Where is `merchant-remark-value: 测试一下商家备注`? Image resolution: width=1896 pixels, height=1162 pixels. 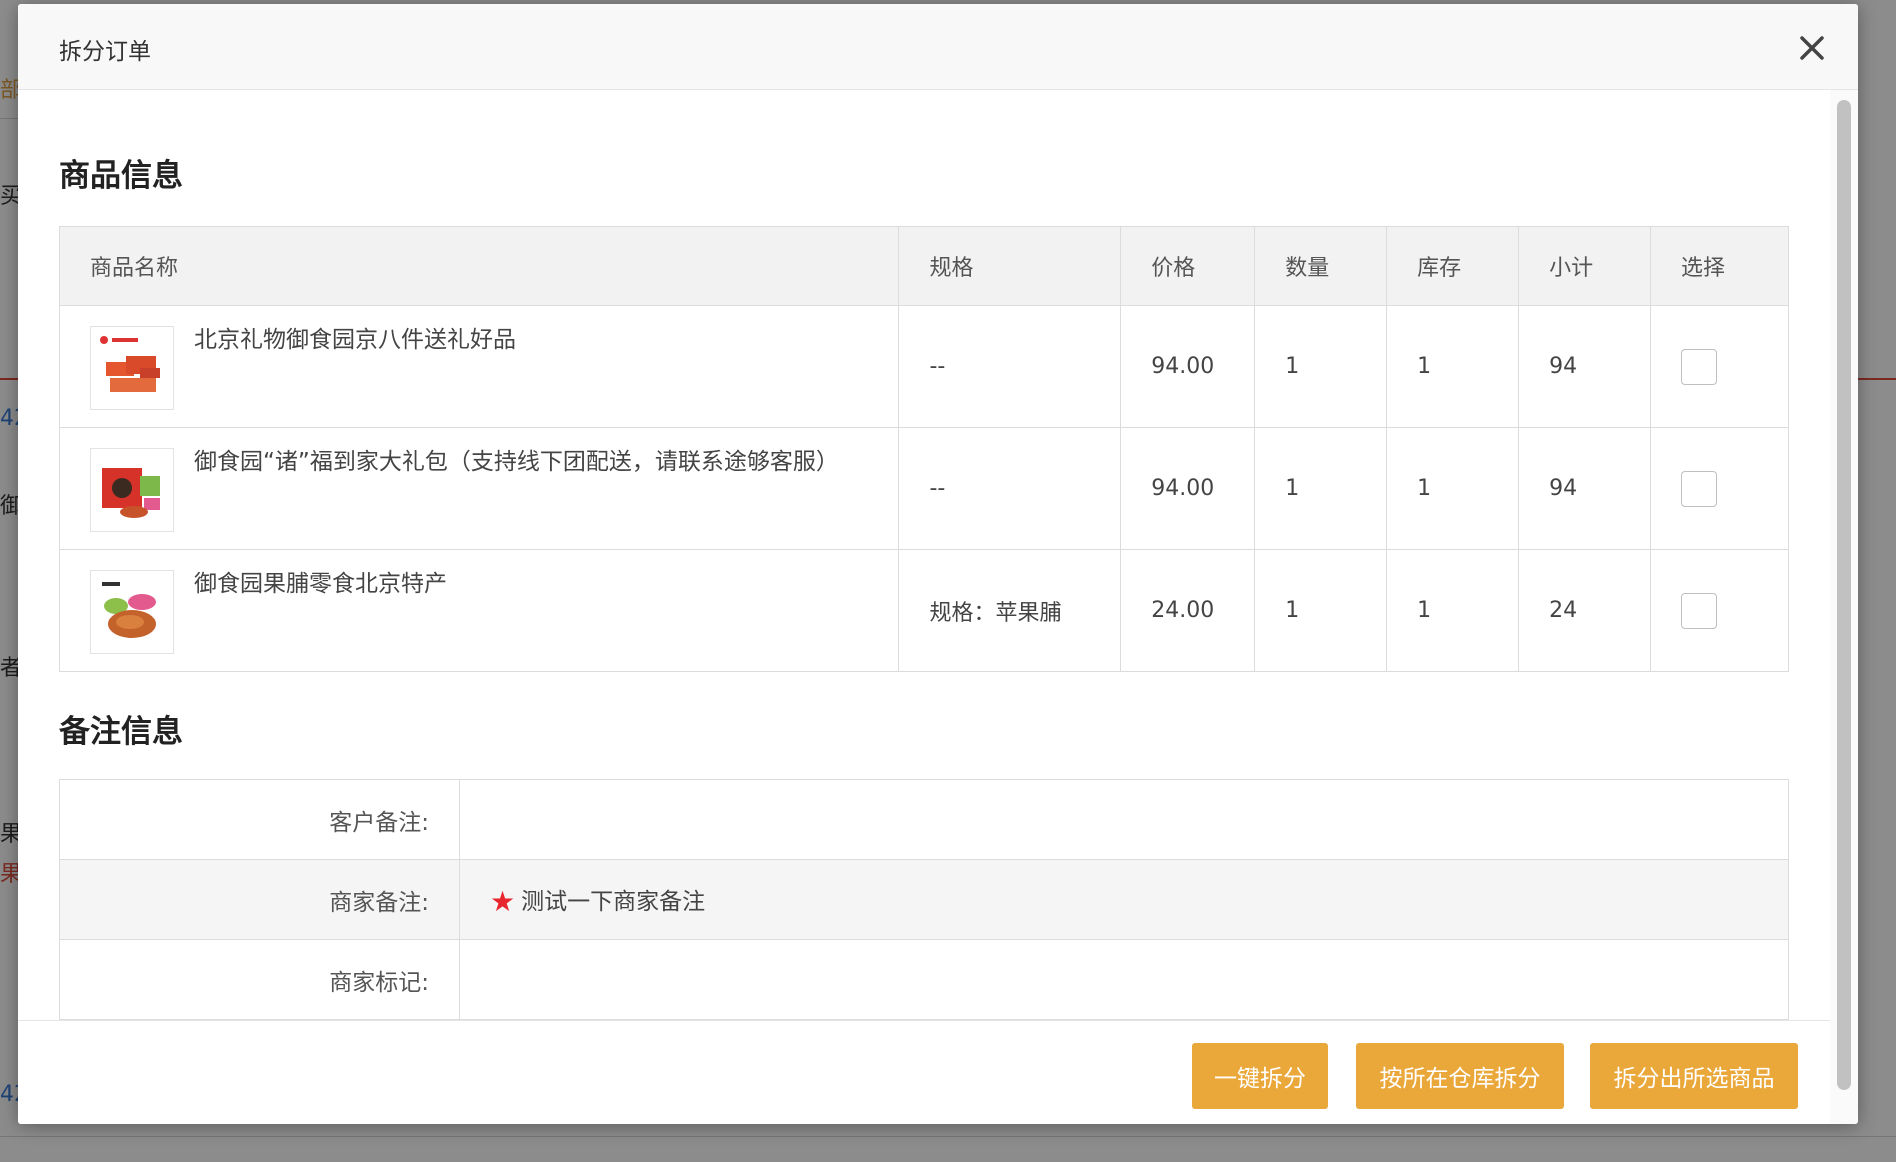
merchant-remark-value: 测试一下商家备注 is located at coordinates (613, 901).